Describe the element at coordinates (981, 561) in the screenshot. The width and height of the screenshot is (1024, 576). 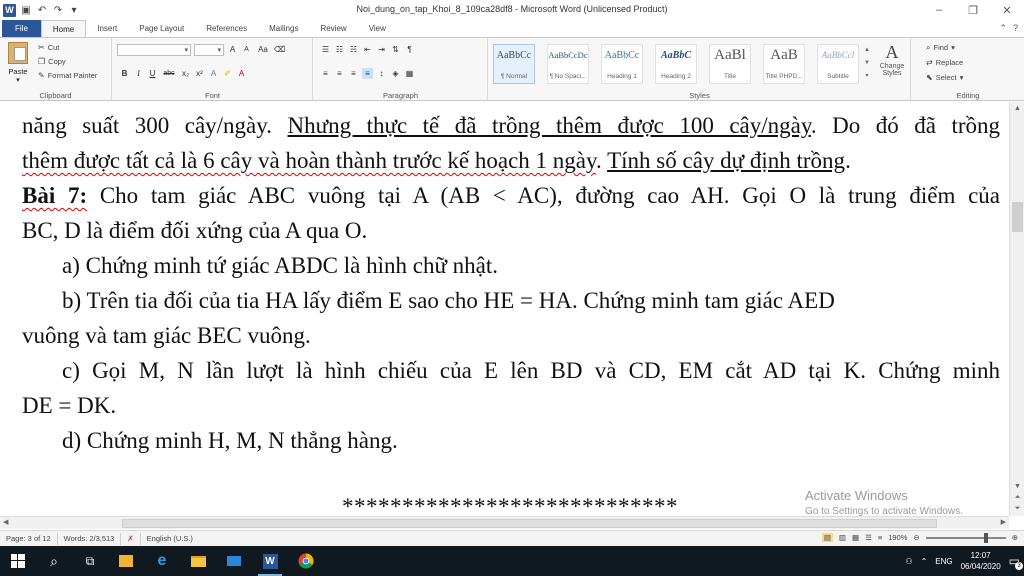
I see `clock: 12:07 06/04/2020` at that location.